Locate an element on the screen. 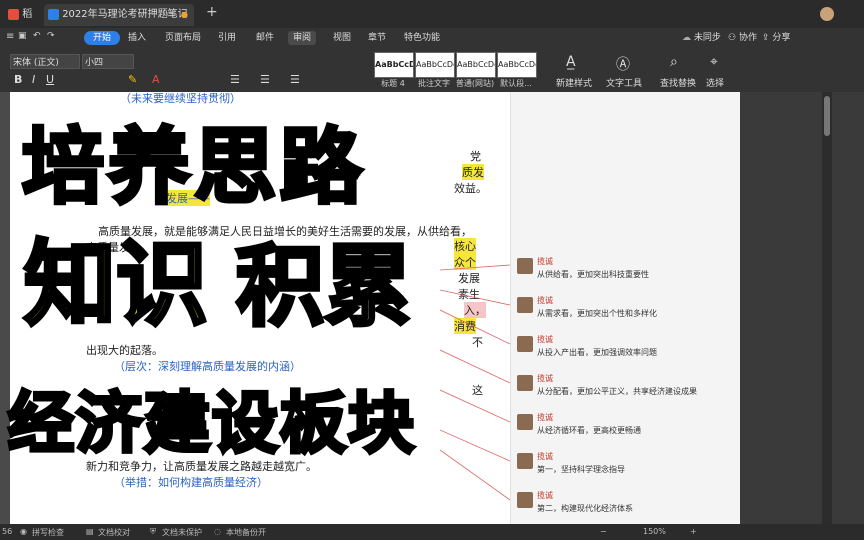 Image resolution: width=864 pixels, height=540 pixels. page-number: 56 is located at coordinates (7, 531).